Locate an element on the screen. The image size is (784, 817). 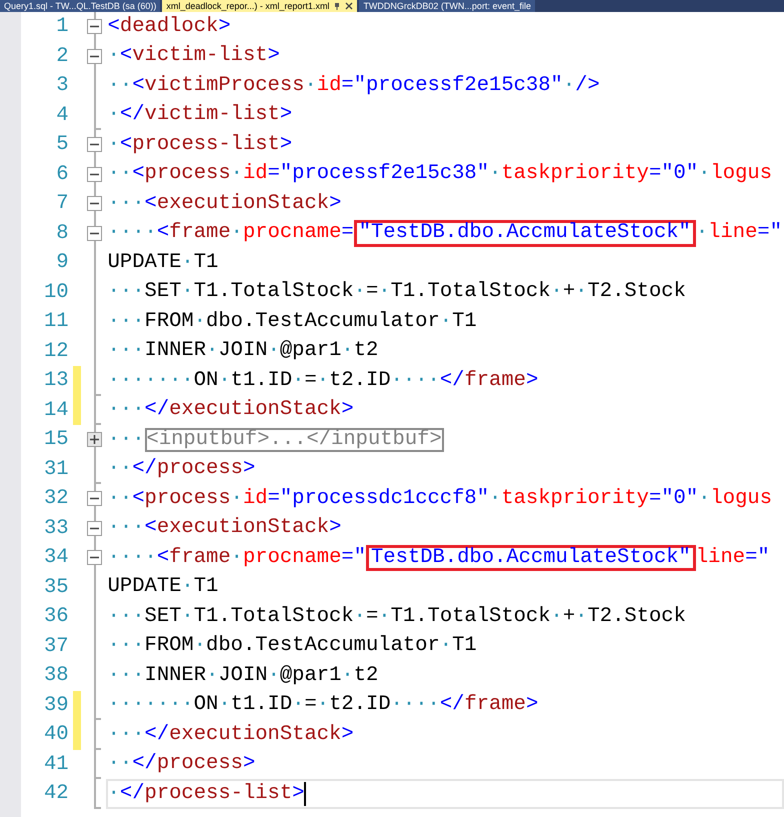
line-number: 8 is located at coordinates (62, 233).